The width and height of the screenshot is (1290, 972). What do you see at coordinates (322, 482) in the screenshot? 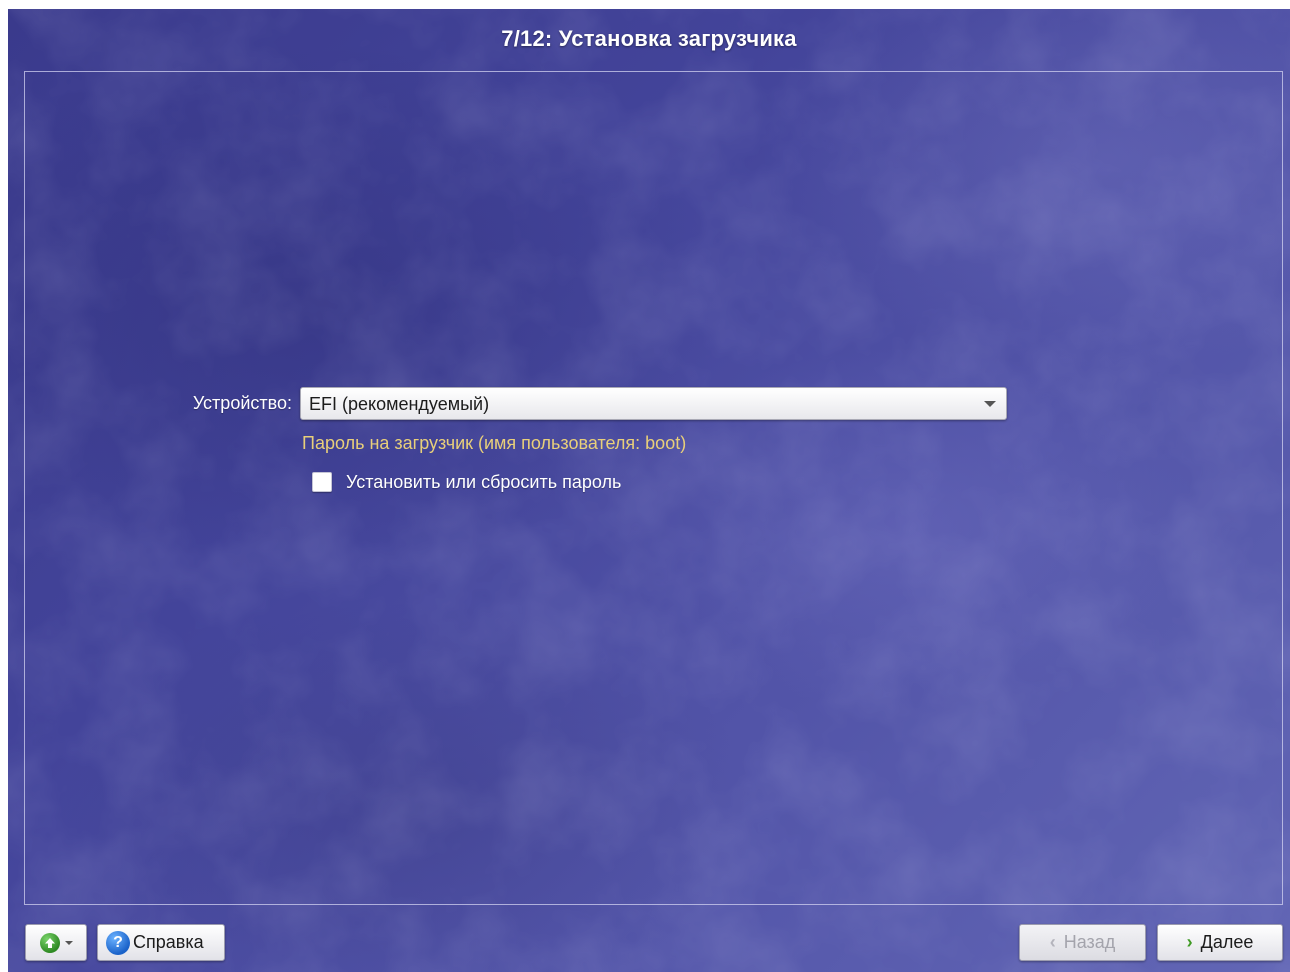
I see `set-password-checkbox` at bounding box center [322, 482].